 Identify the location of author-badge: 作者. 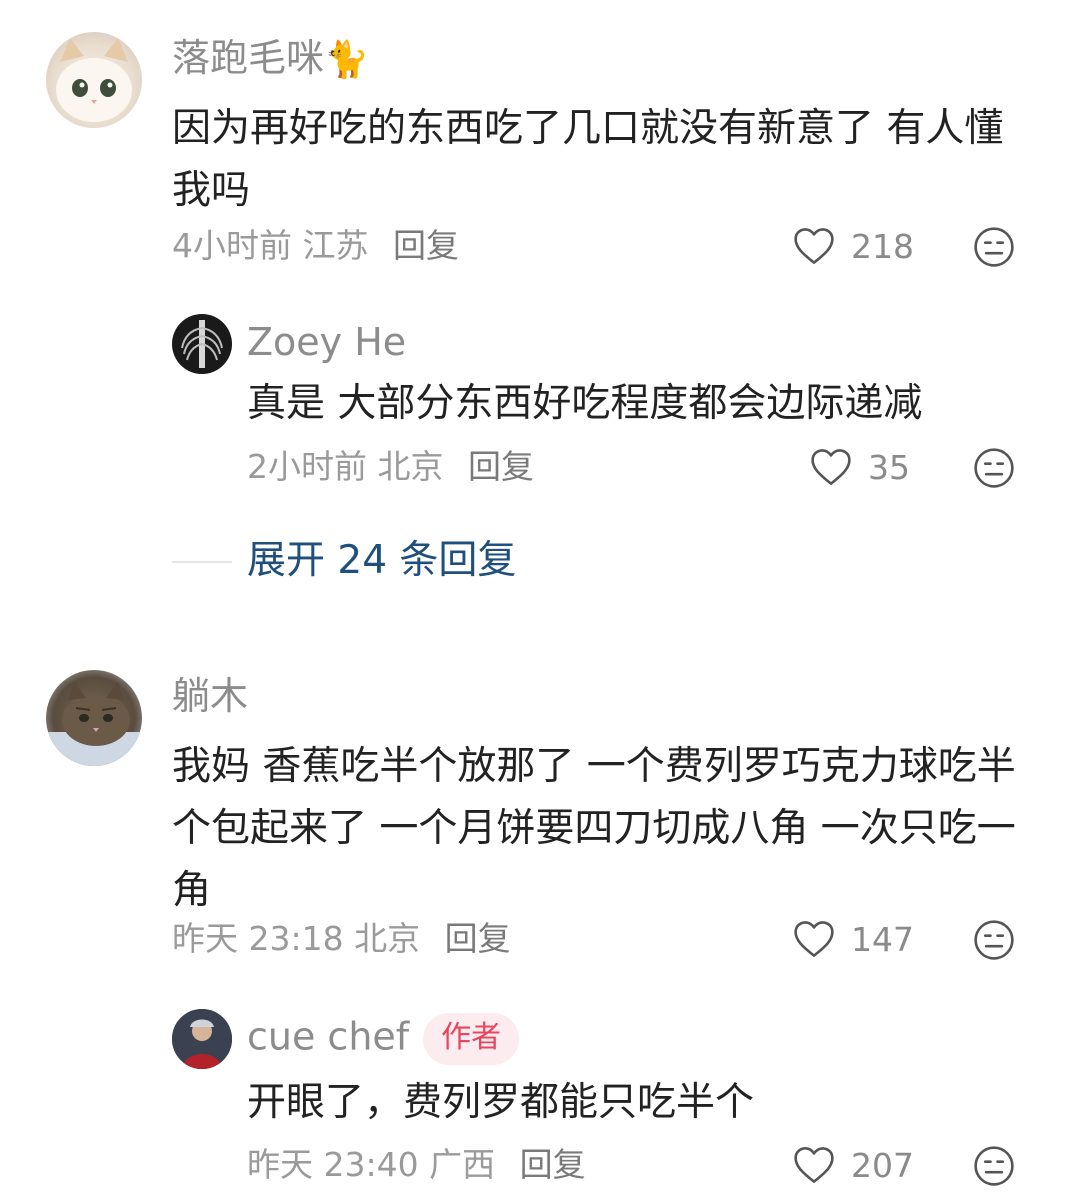
(471, 1039).